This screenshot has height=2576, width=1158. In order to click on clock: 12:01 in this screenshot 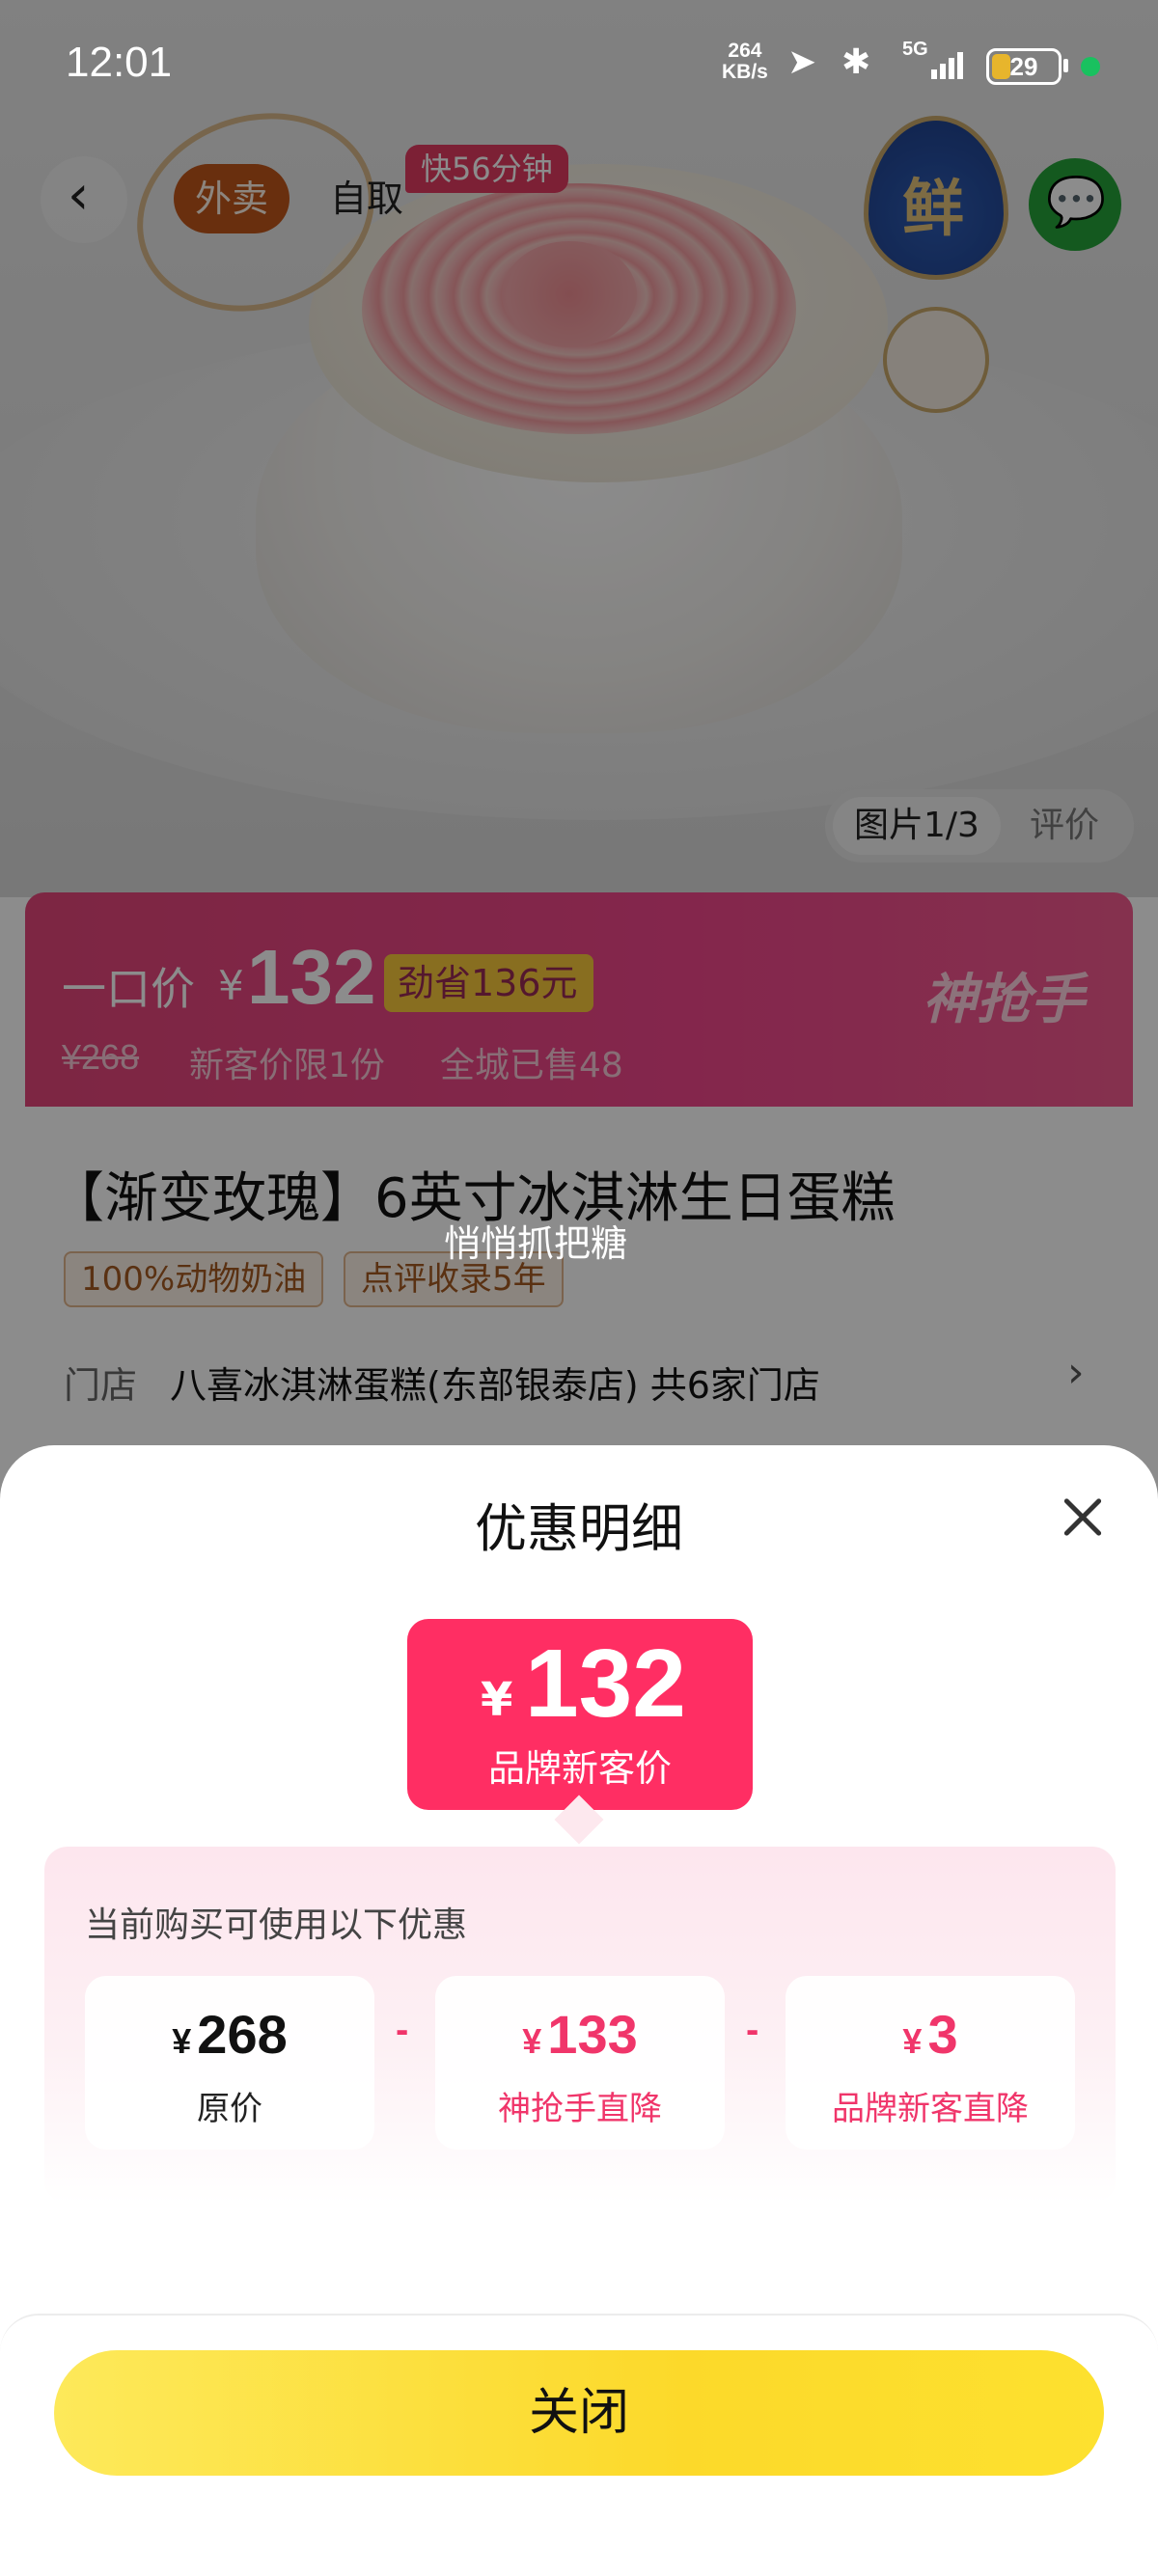, I will do `click(119, 63)`.